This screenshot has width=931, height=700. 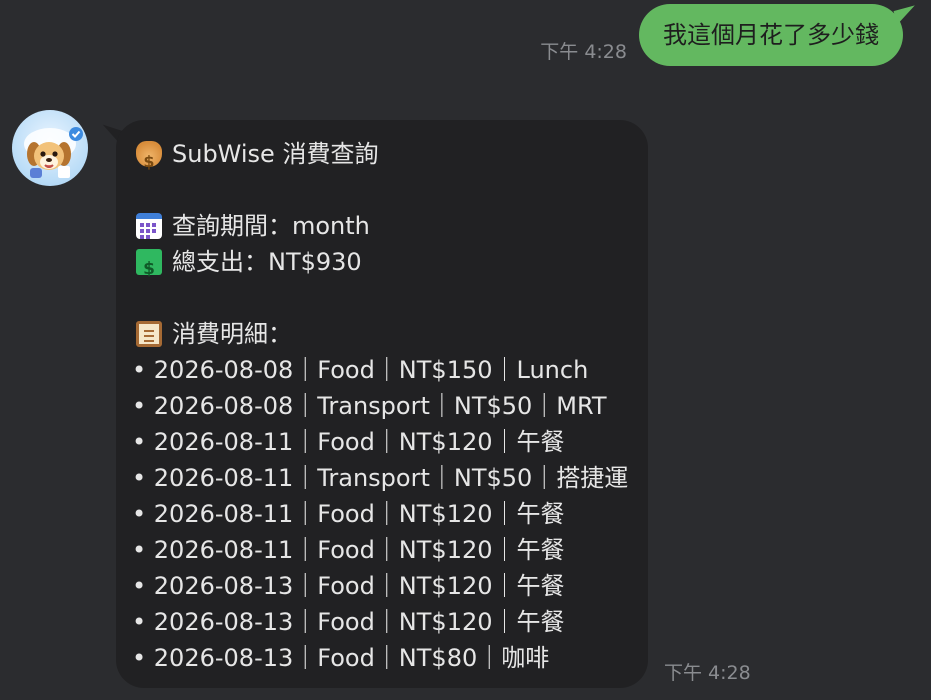 What do you see at coordinates (149, 334) in the screenshot?
I see `clipboard-icon` at bounding box center [149, 334].